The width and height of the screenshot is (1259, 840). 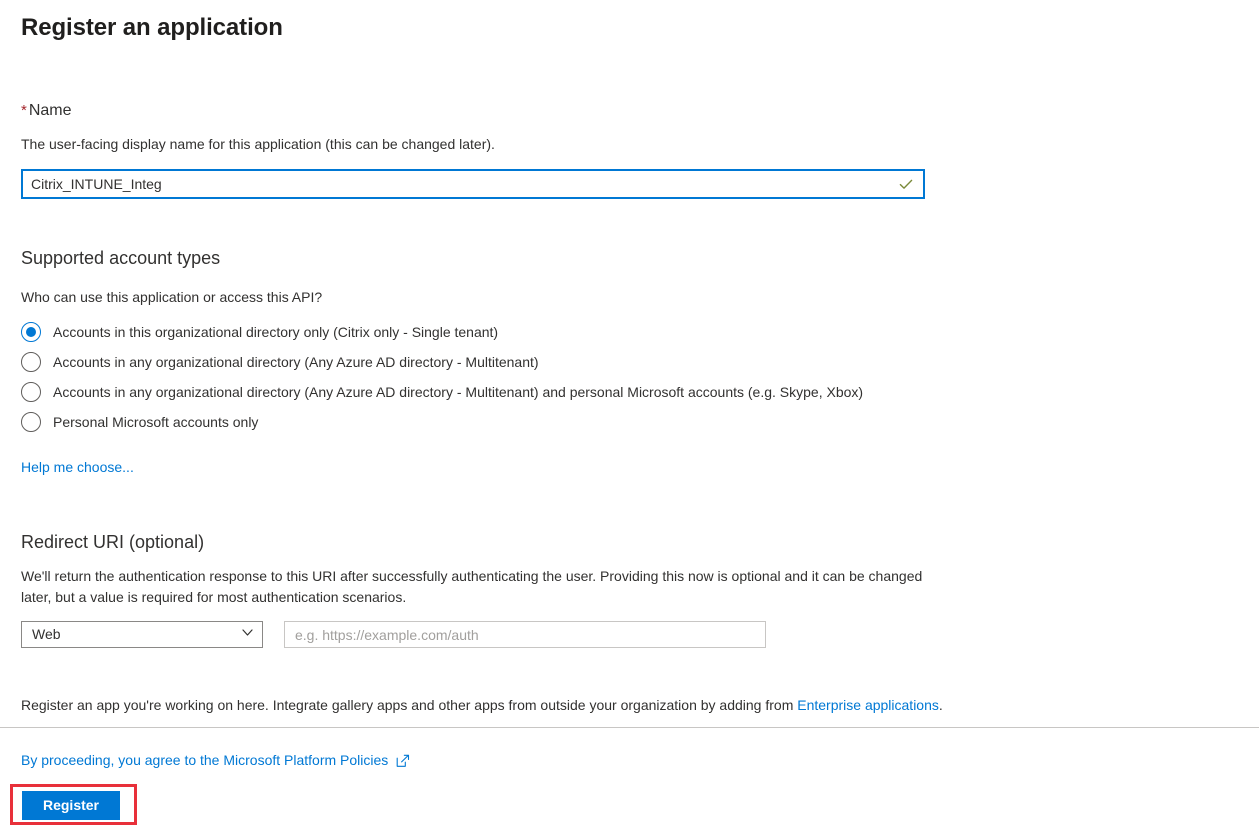 What do you see at coordinates (629, 727) in the screenshot?
I see `footer-divider` at bounding box center [629, 727].